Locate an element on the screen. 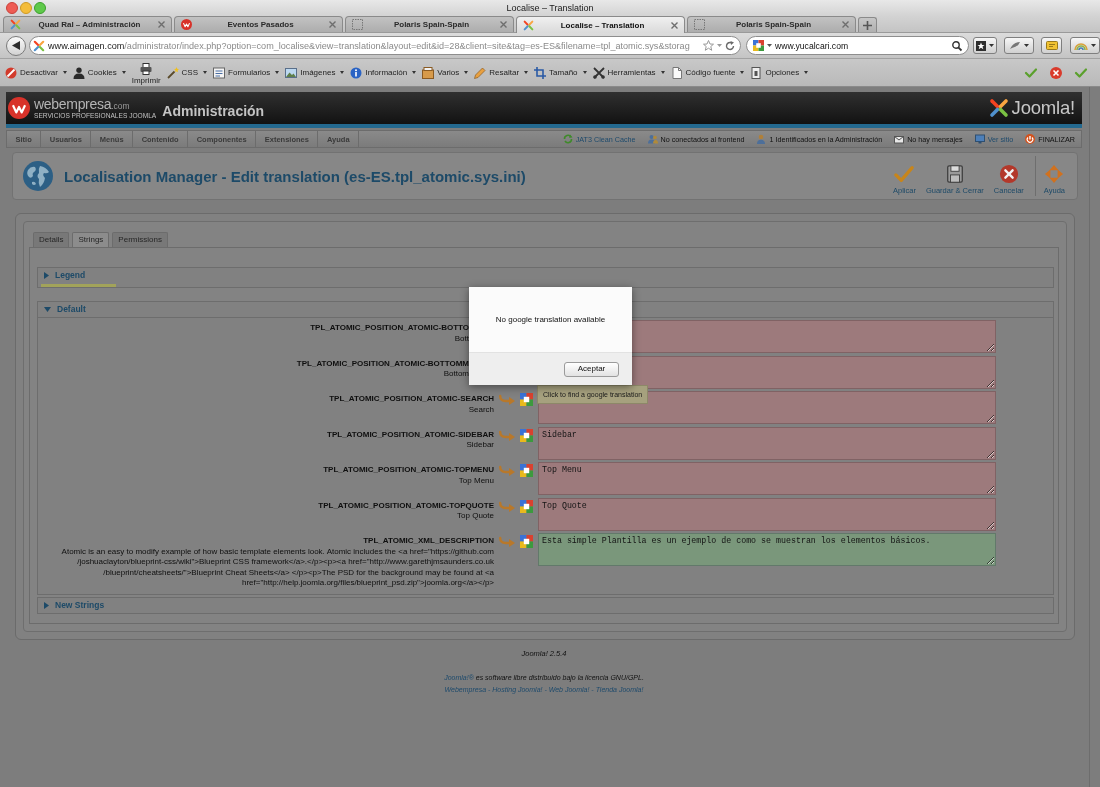 This screenshot has width=1100, height=787. translation-field: Sidebar is located at coordinates (767, 443).